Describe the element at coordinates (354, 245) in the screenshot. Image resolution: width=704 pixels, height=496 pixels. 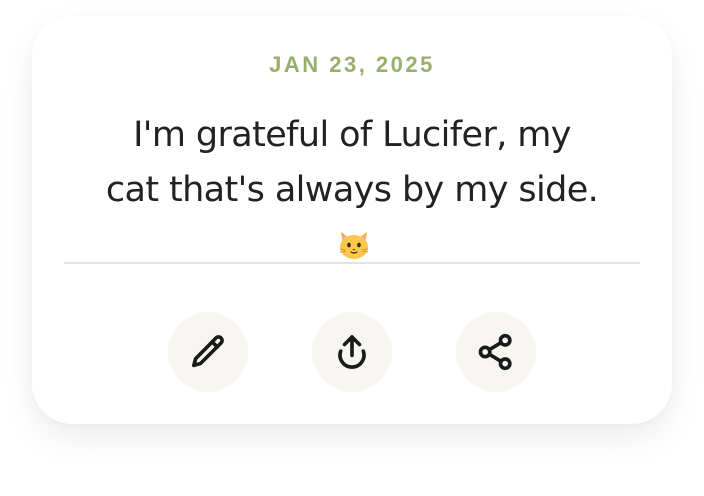
I see `cat-face-emoji-icon` at that location.